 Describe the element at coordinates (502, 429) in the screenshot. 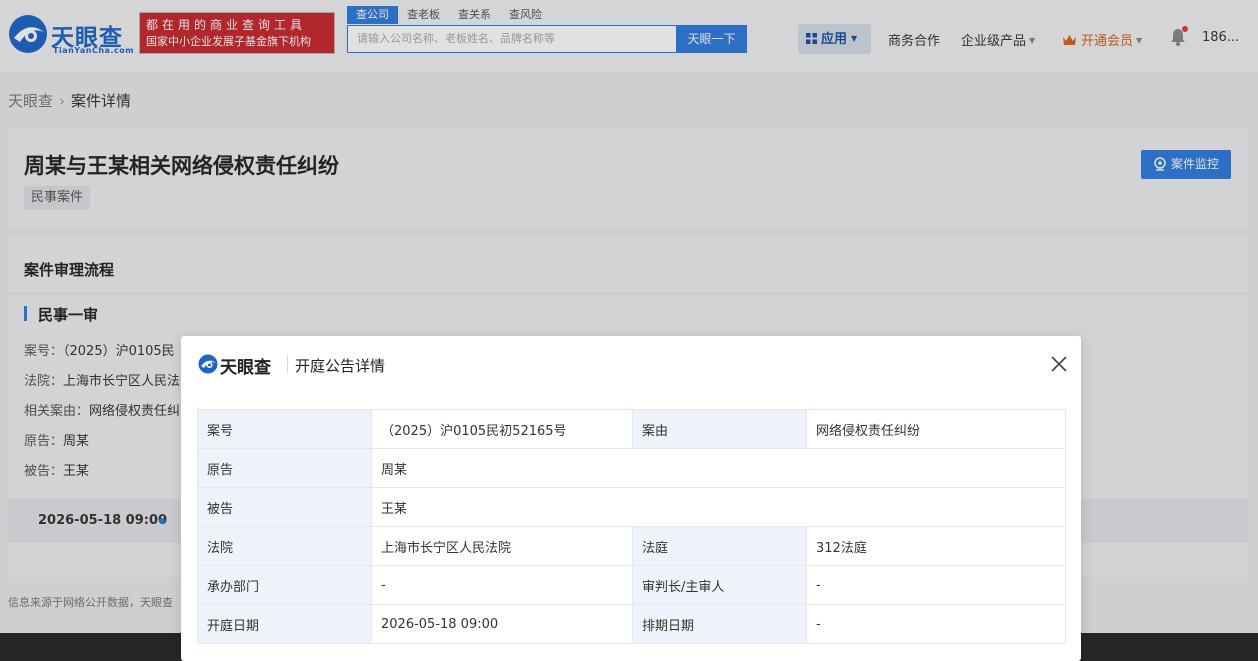

I see `case-no-value: （2025）沪0105民初52165号` at that location.